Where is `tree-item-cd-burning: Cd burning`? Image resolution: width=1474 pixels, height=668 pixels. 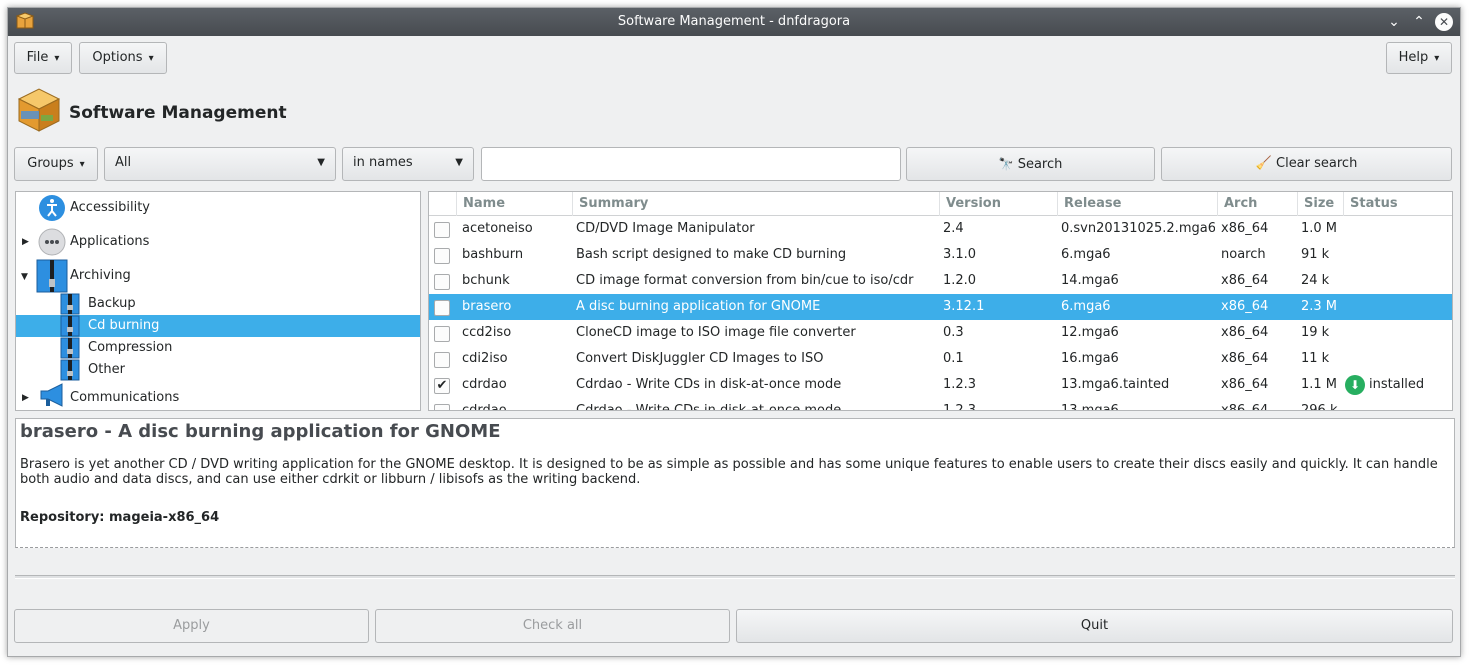 tree-item-cd-burning: Cd burning is located at coordinates (218, 326).